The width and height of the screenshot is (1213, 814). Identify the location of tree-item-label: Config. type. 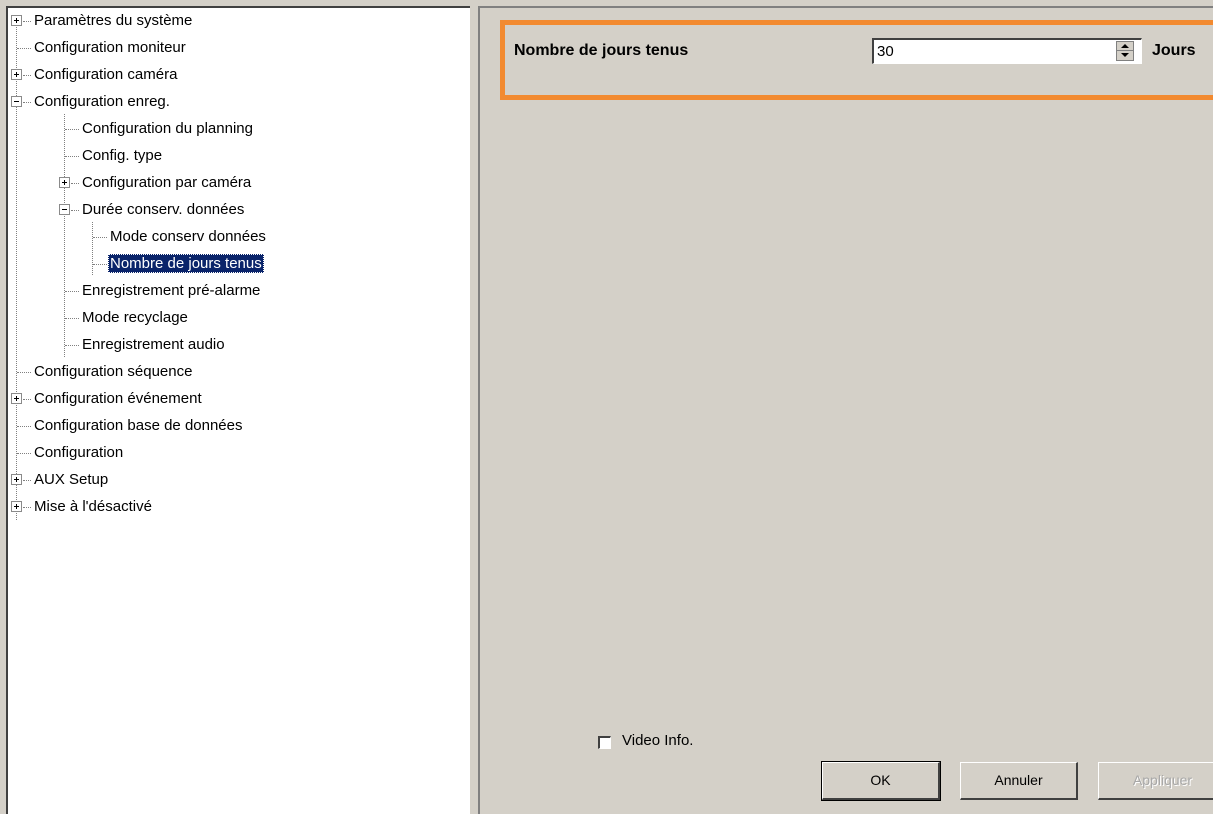
(122, 155).